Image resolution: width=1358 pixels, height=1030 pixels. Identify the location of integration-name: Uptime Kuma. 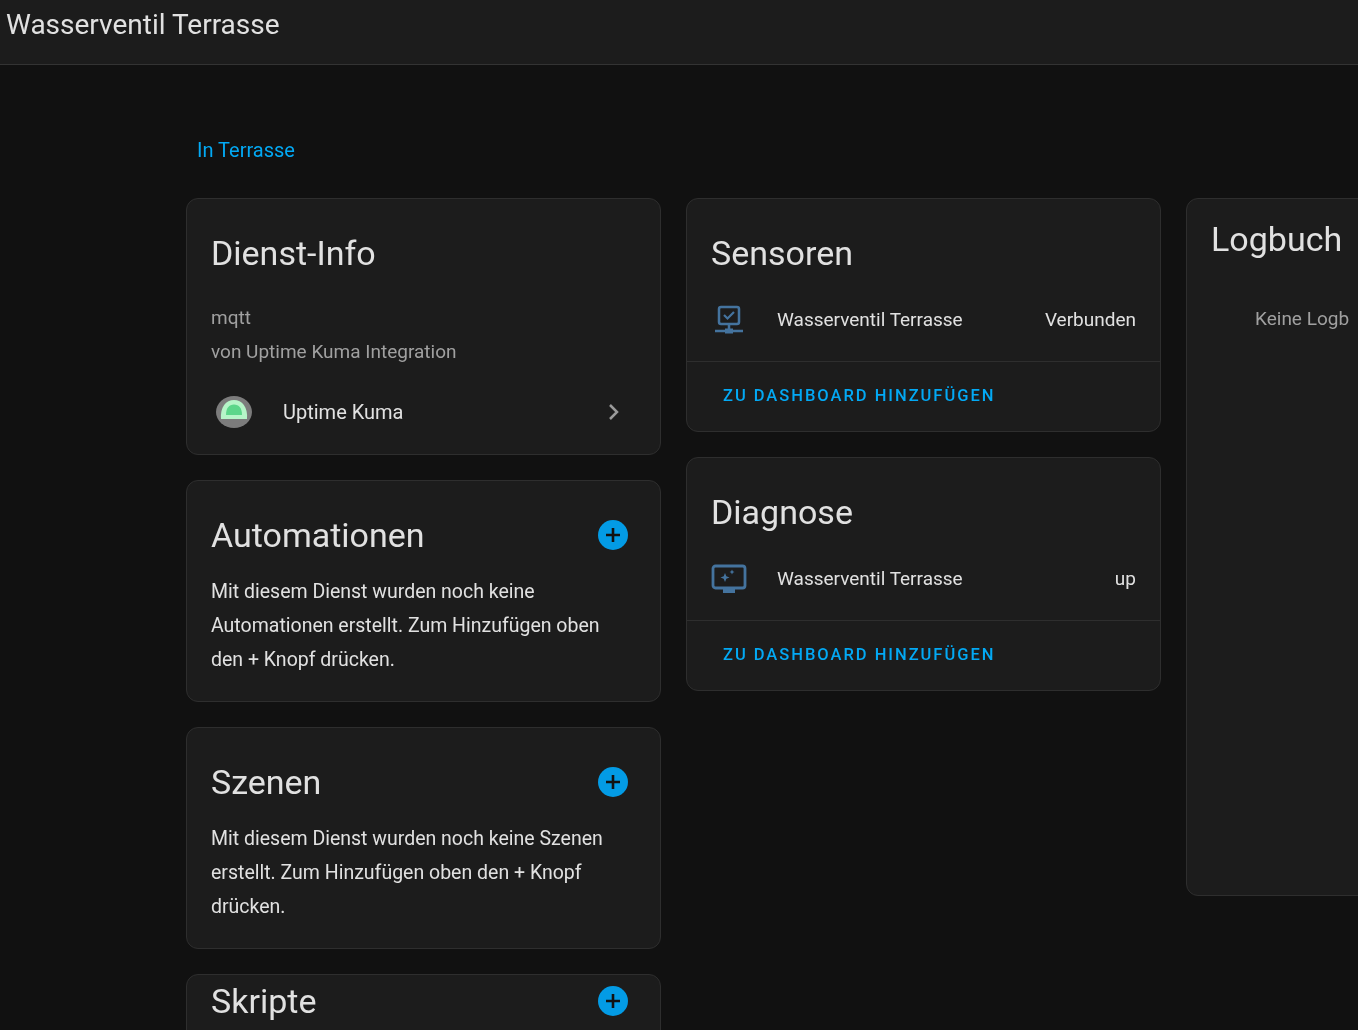
(343, 412).